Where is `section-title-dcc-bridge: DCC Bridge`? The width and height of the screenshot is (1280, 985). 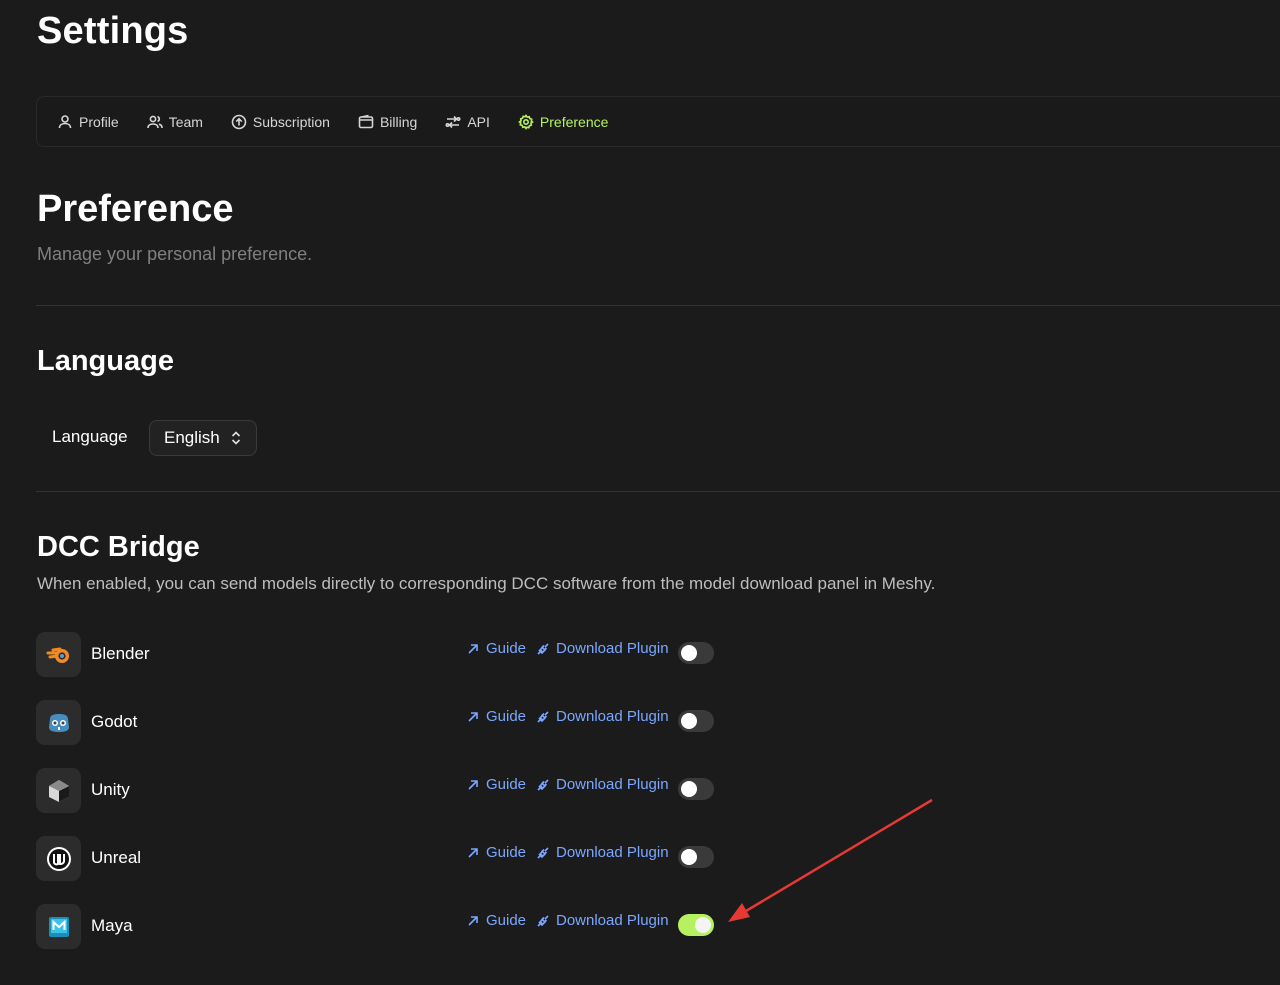
section-title-dcc-bridge: DCC Bridge is located at coordinates (118, 547).